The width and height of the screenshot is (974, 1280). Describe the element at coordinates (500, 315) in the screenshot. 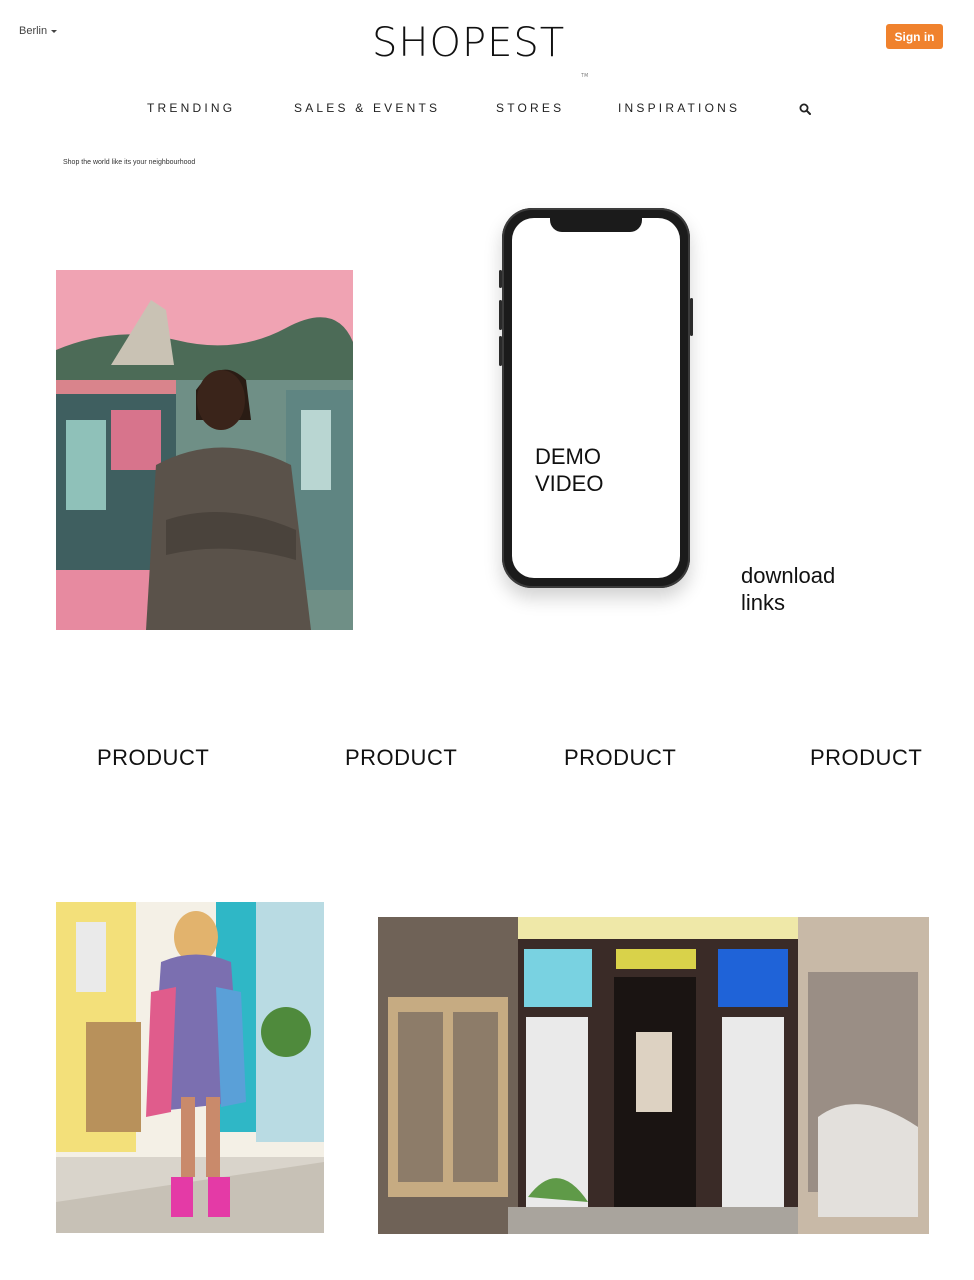

I see `phone-volume-up` at that location.